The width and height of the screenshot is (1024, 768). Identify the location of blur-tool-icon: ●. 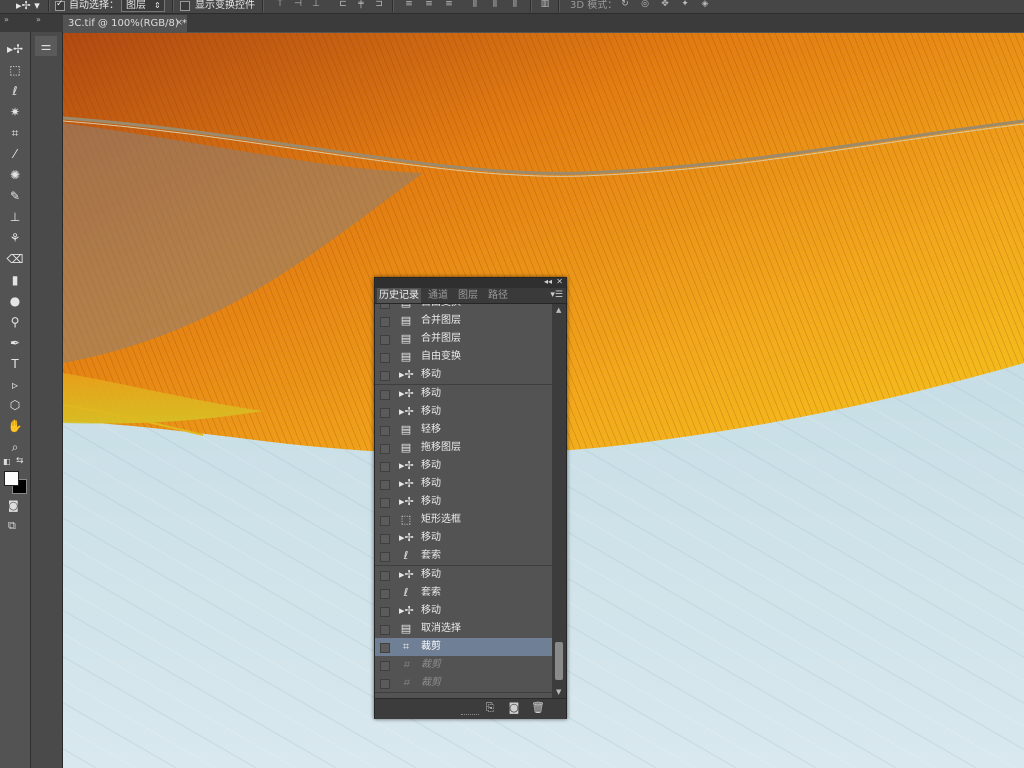
(15, 301).